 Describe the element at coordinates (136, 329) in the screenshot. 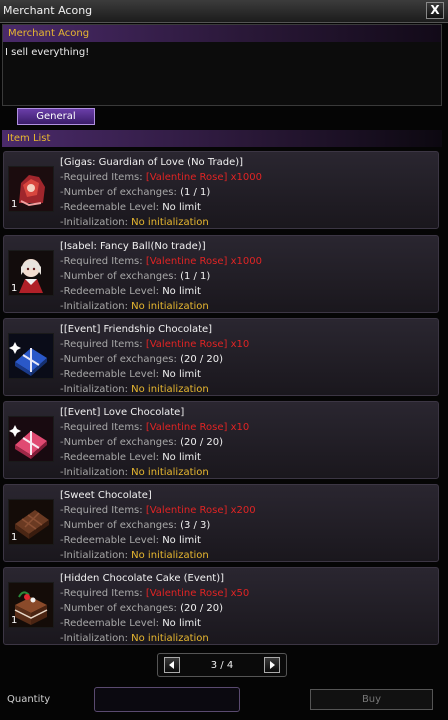

I see `item-name: [[Event] Friendship Chocolate]` at that location.